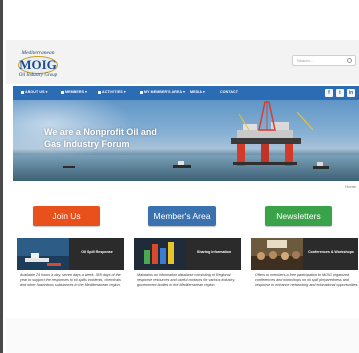  What do you see at coordinates (38, 75) in the screenshot?
I see `logo-line2: Oil Industry Group` at bounding box center [38, 75].